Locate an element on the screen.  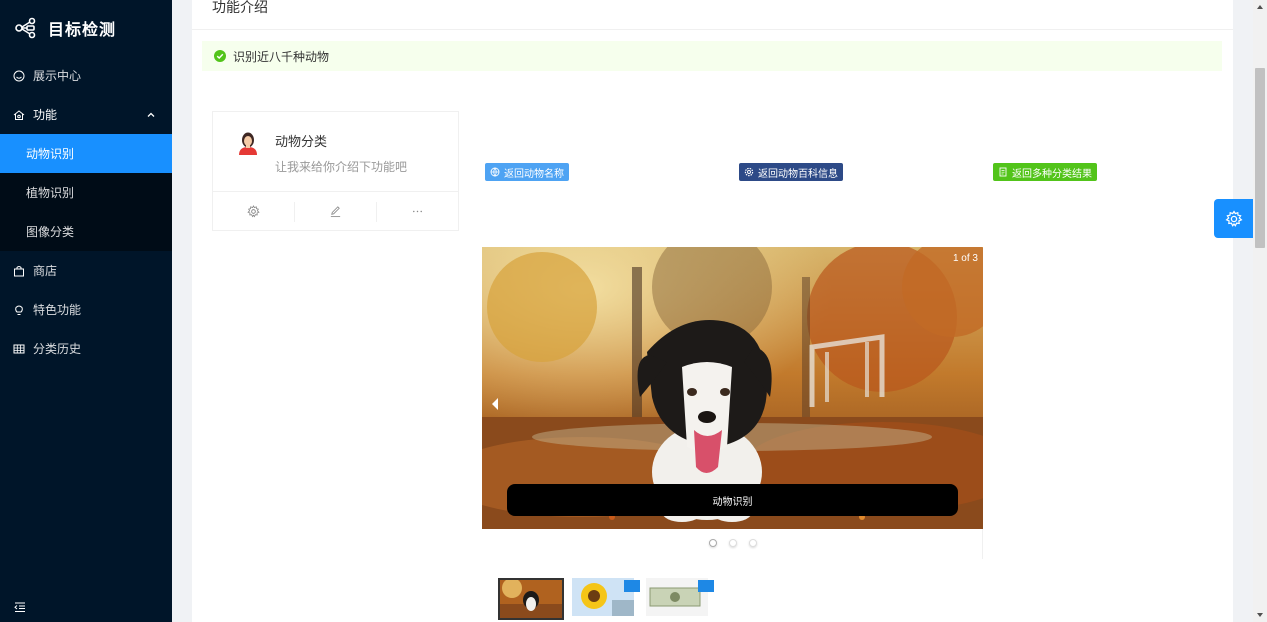
tag-animal-name: 返回动物名称 is located at coordinates (527, 172).